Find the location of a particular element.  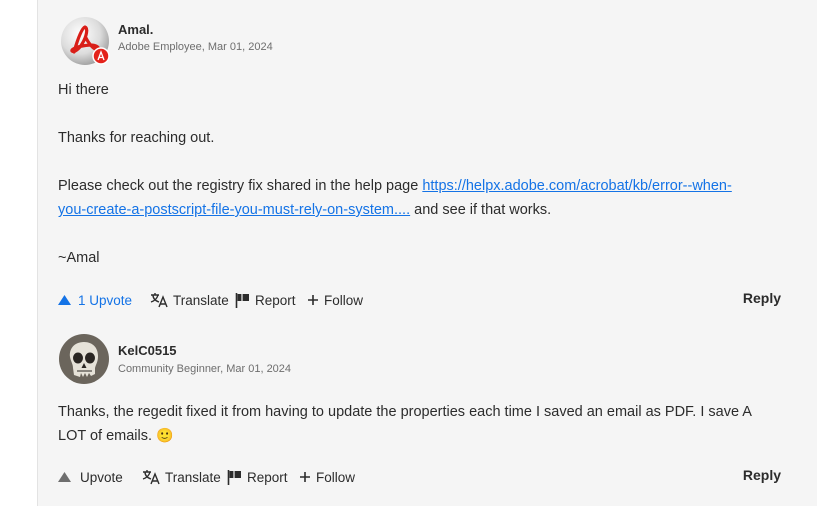

adobe-acrobat-avatar-icon is located at coordinates (85, 41).